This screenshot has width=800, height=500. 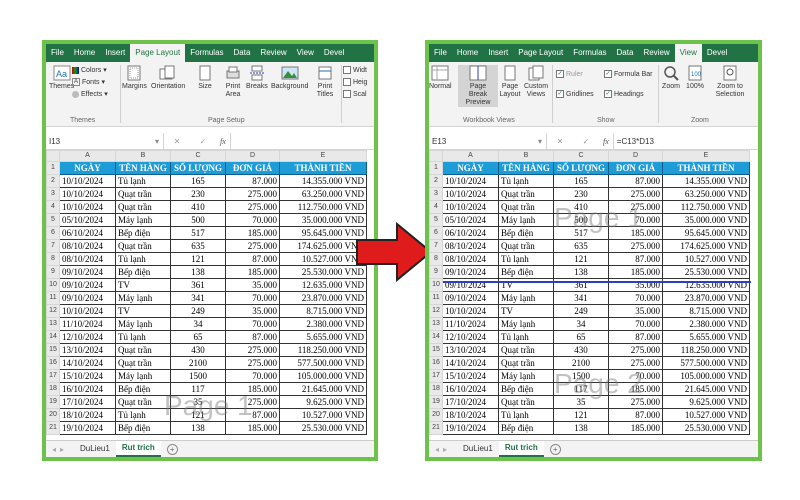 I want to click on table-cell: 65, so click(x=581, y=337).